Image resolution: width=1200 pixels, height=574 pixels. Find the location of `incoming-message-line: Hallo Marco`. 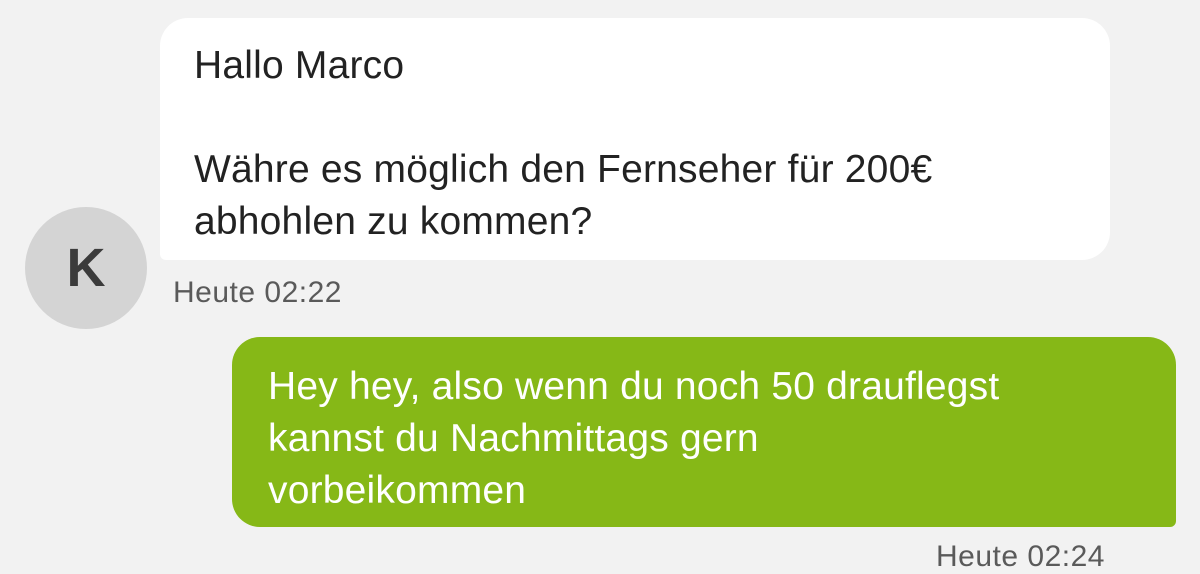

incoming-message-line: Hallo Marco is located at coordinates (299, 65).